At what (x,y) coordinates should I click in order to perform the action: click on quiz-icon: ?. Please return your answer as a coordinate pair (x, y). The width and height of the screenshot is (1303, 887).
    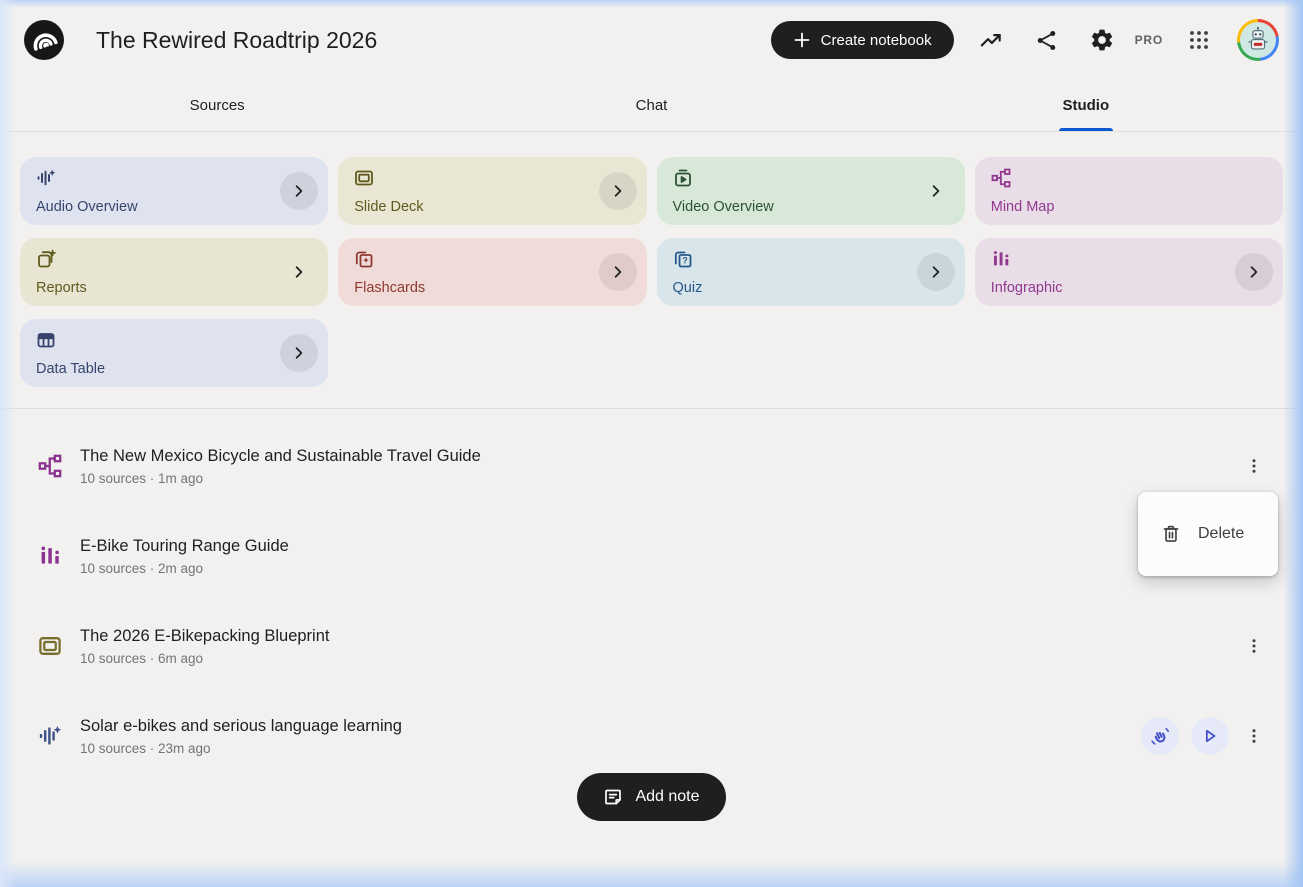
    Looking at the image, I should click on (683, 259).